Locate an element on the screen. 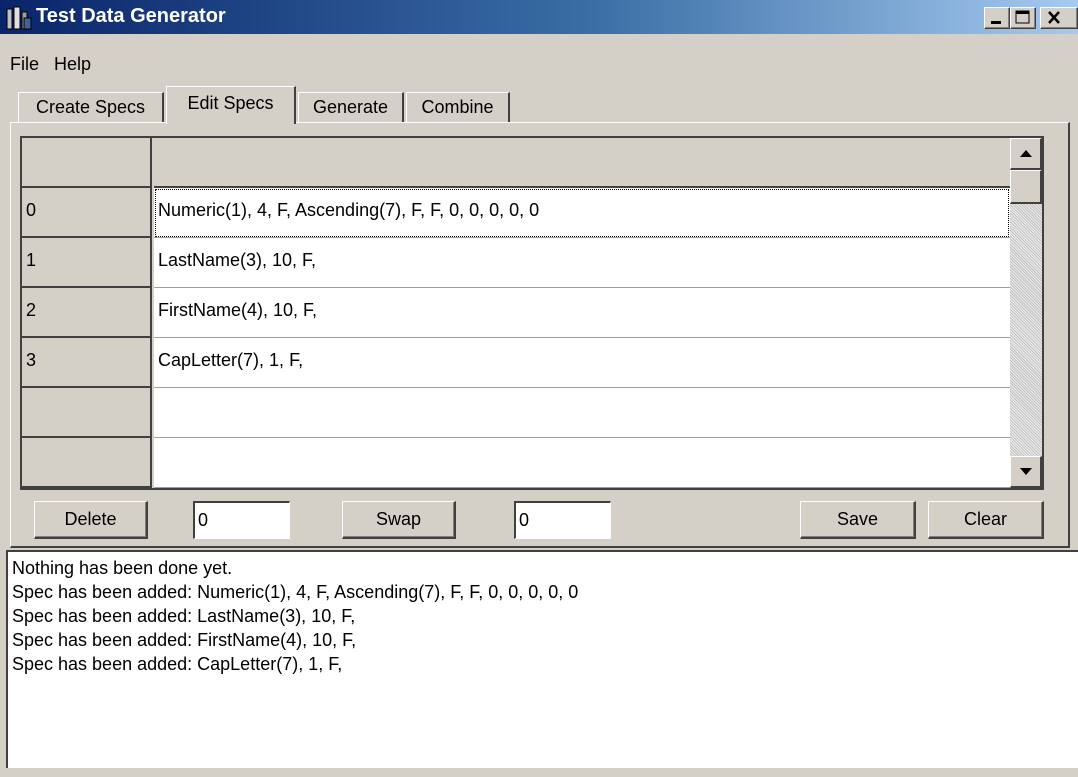 The image size is (1078, 777). delete-index-field: 0 is located at coordinates (241, 520).